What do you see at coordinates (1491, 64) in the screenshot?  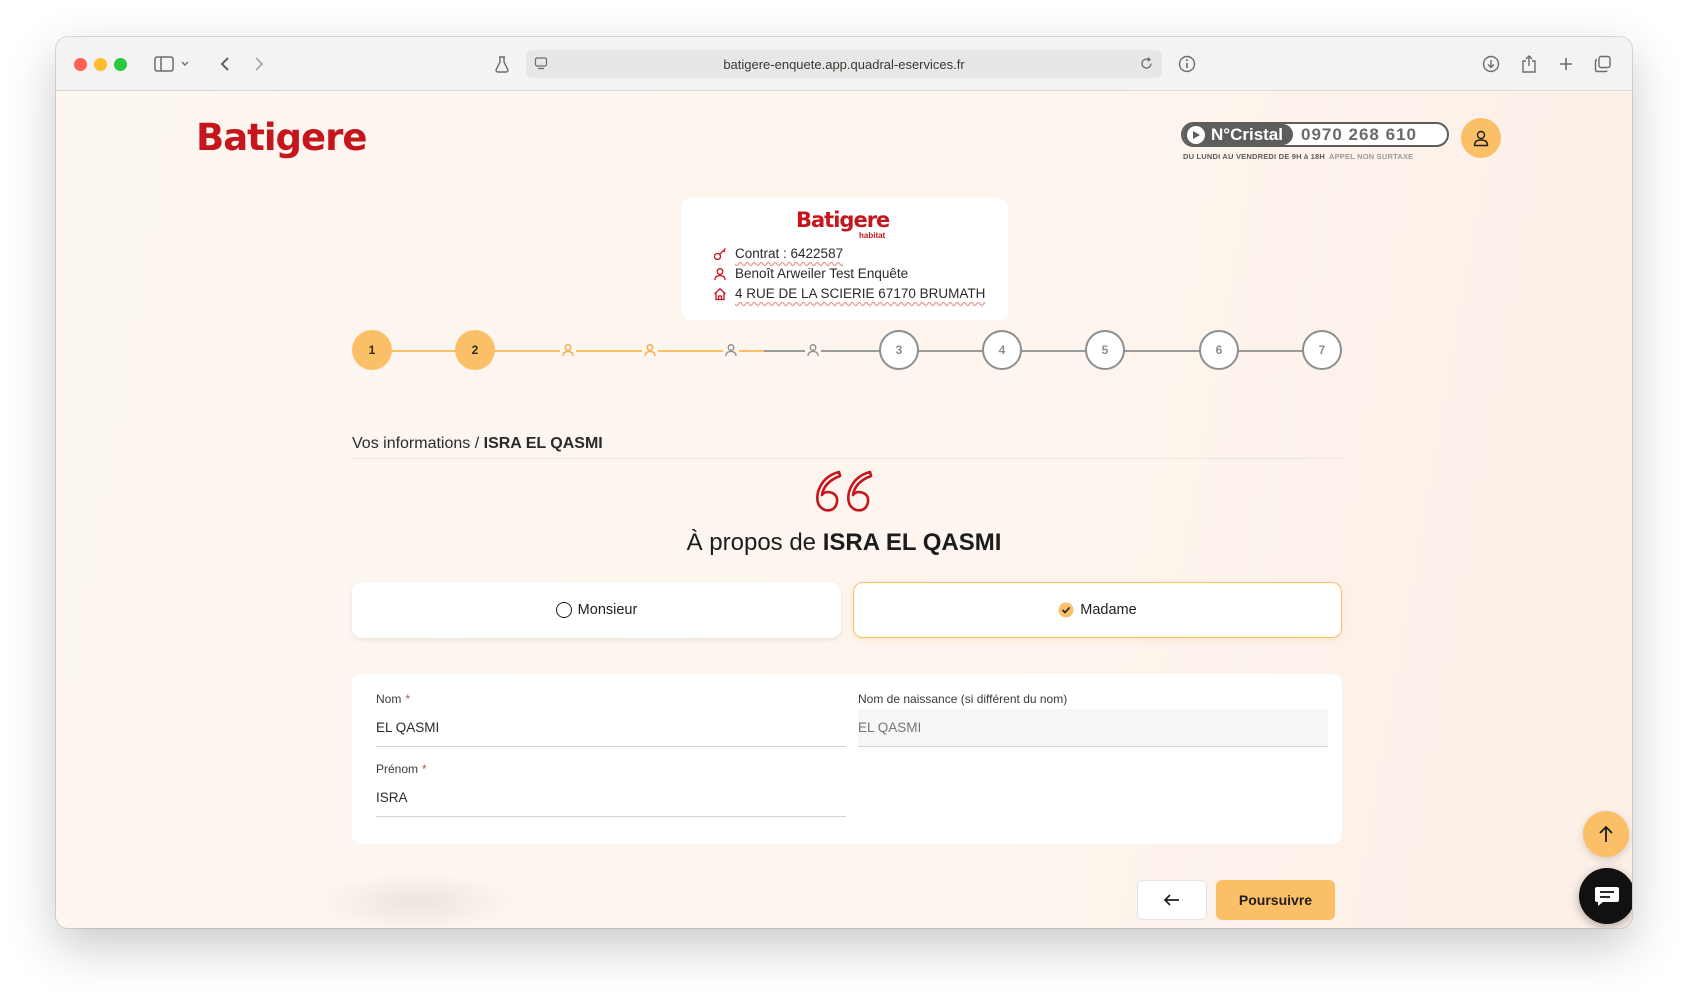 I see `download-icon` at bounding box center [1491, 64].